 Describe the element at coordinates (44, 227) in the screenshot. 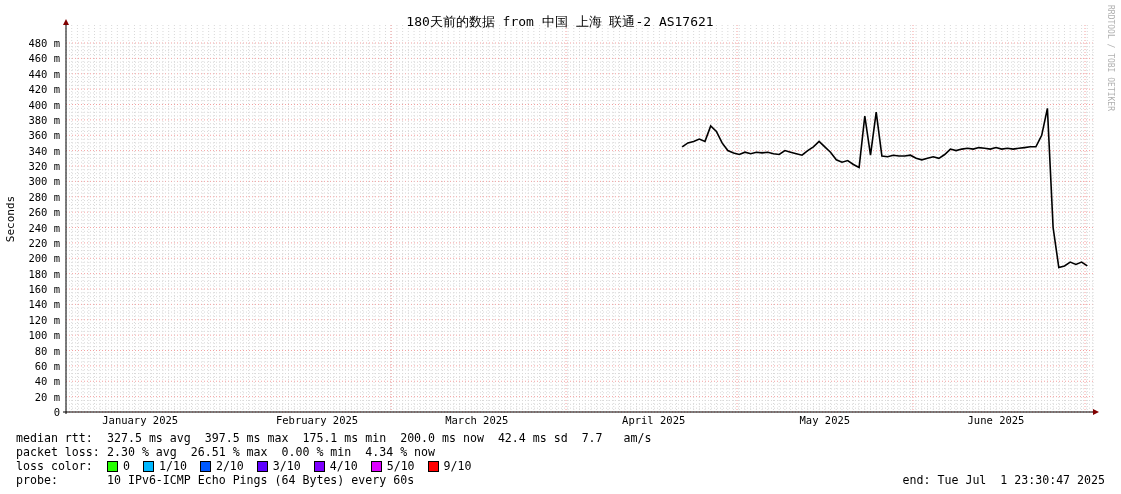

I see `y-tick-label: 240 m` at that location.